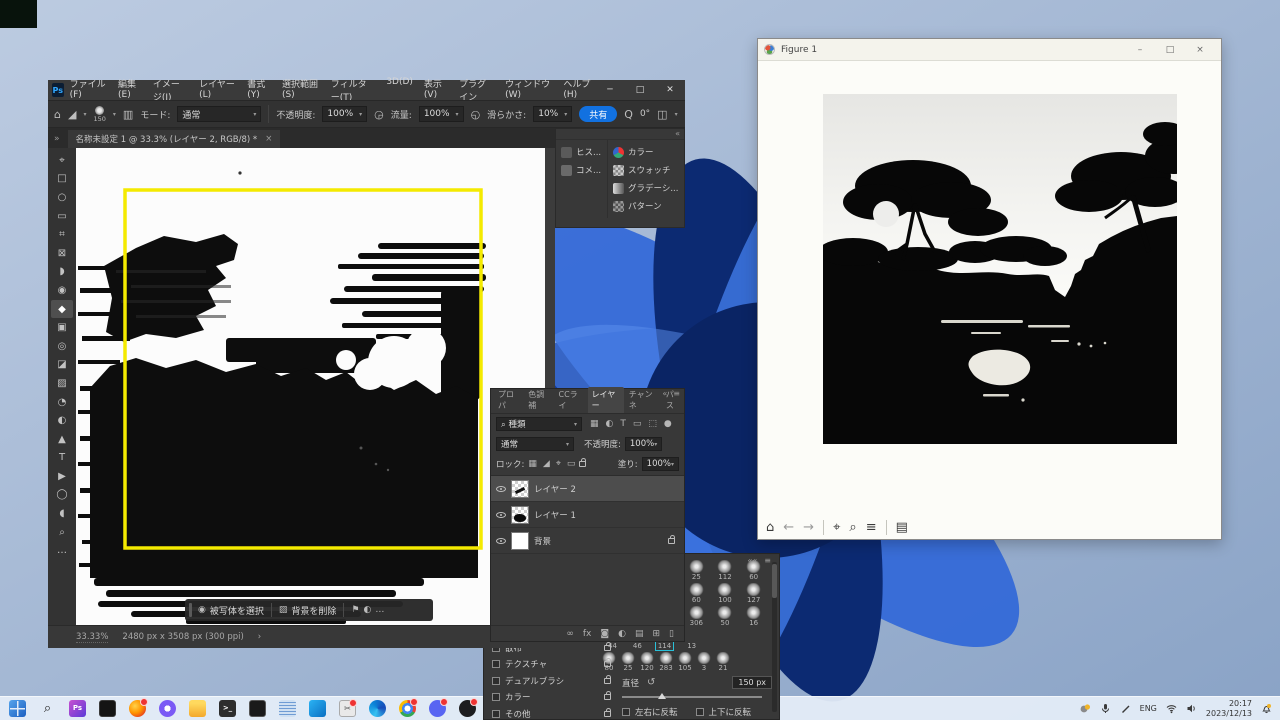 This screenshot has height=720, width=1280. What do you see at coordinates (554, 713) in the screenshot?
I see `brush-option-row: その他` at bounding box center [554, 713].